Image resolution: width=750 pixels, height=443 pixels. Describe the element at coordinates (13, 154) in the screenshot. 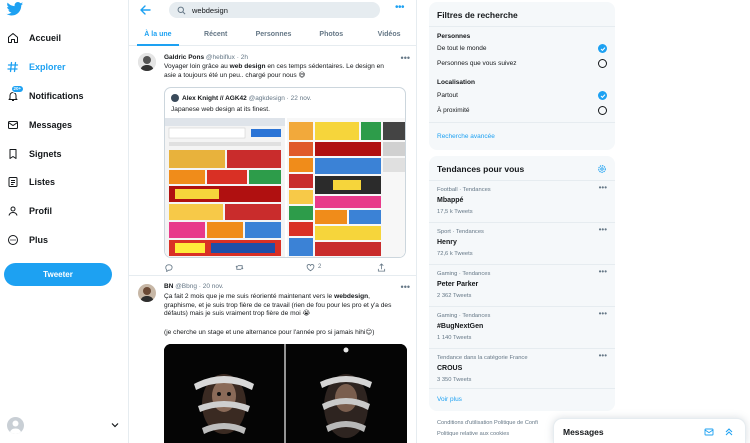

I see `bookmark-icon` at that location.